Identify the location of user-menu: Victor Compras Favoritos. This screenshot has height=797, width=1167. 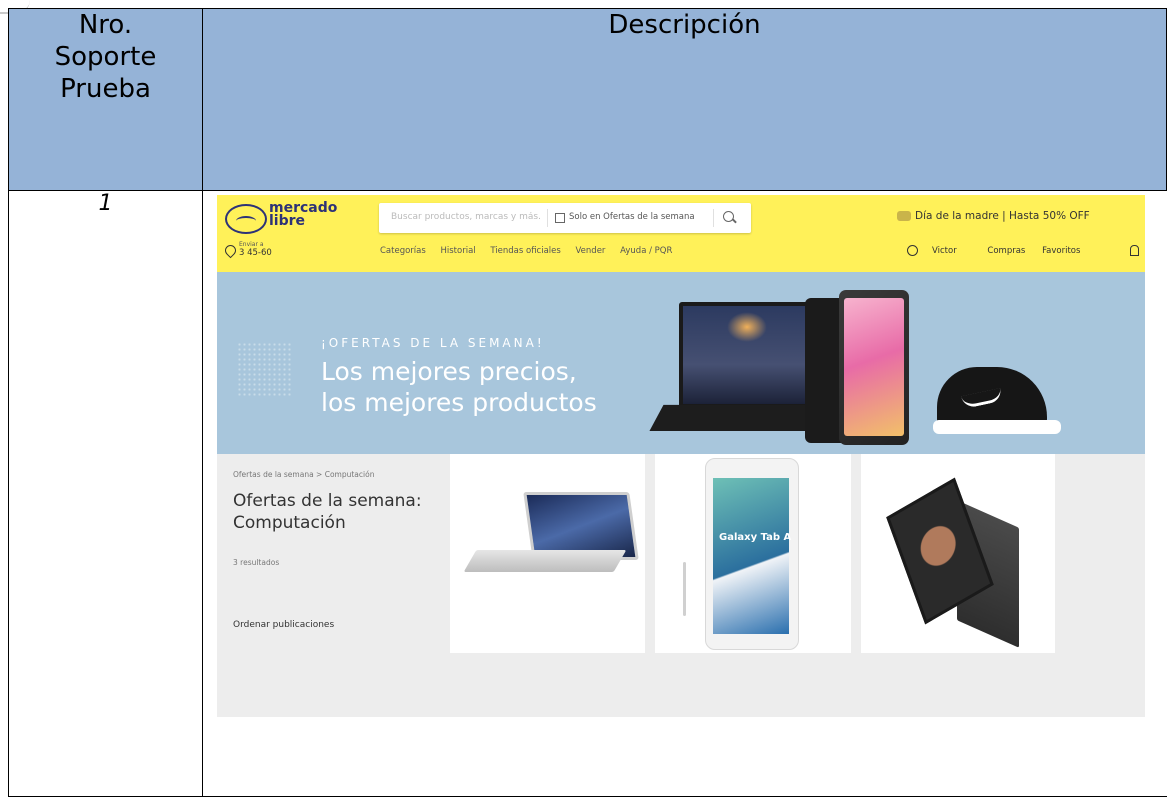
(1000, 250).